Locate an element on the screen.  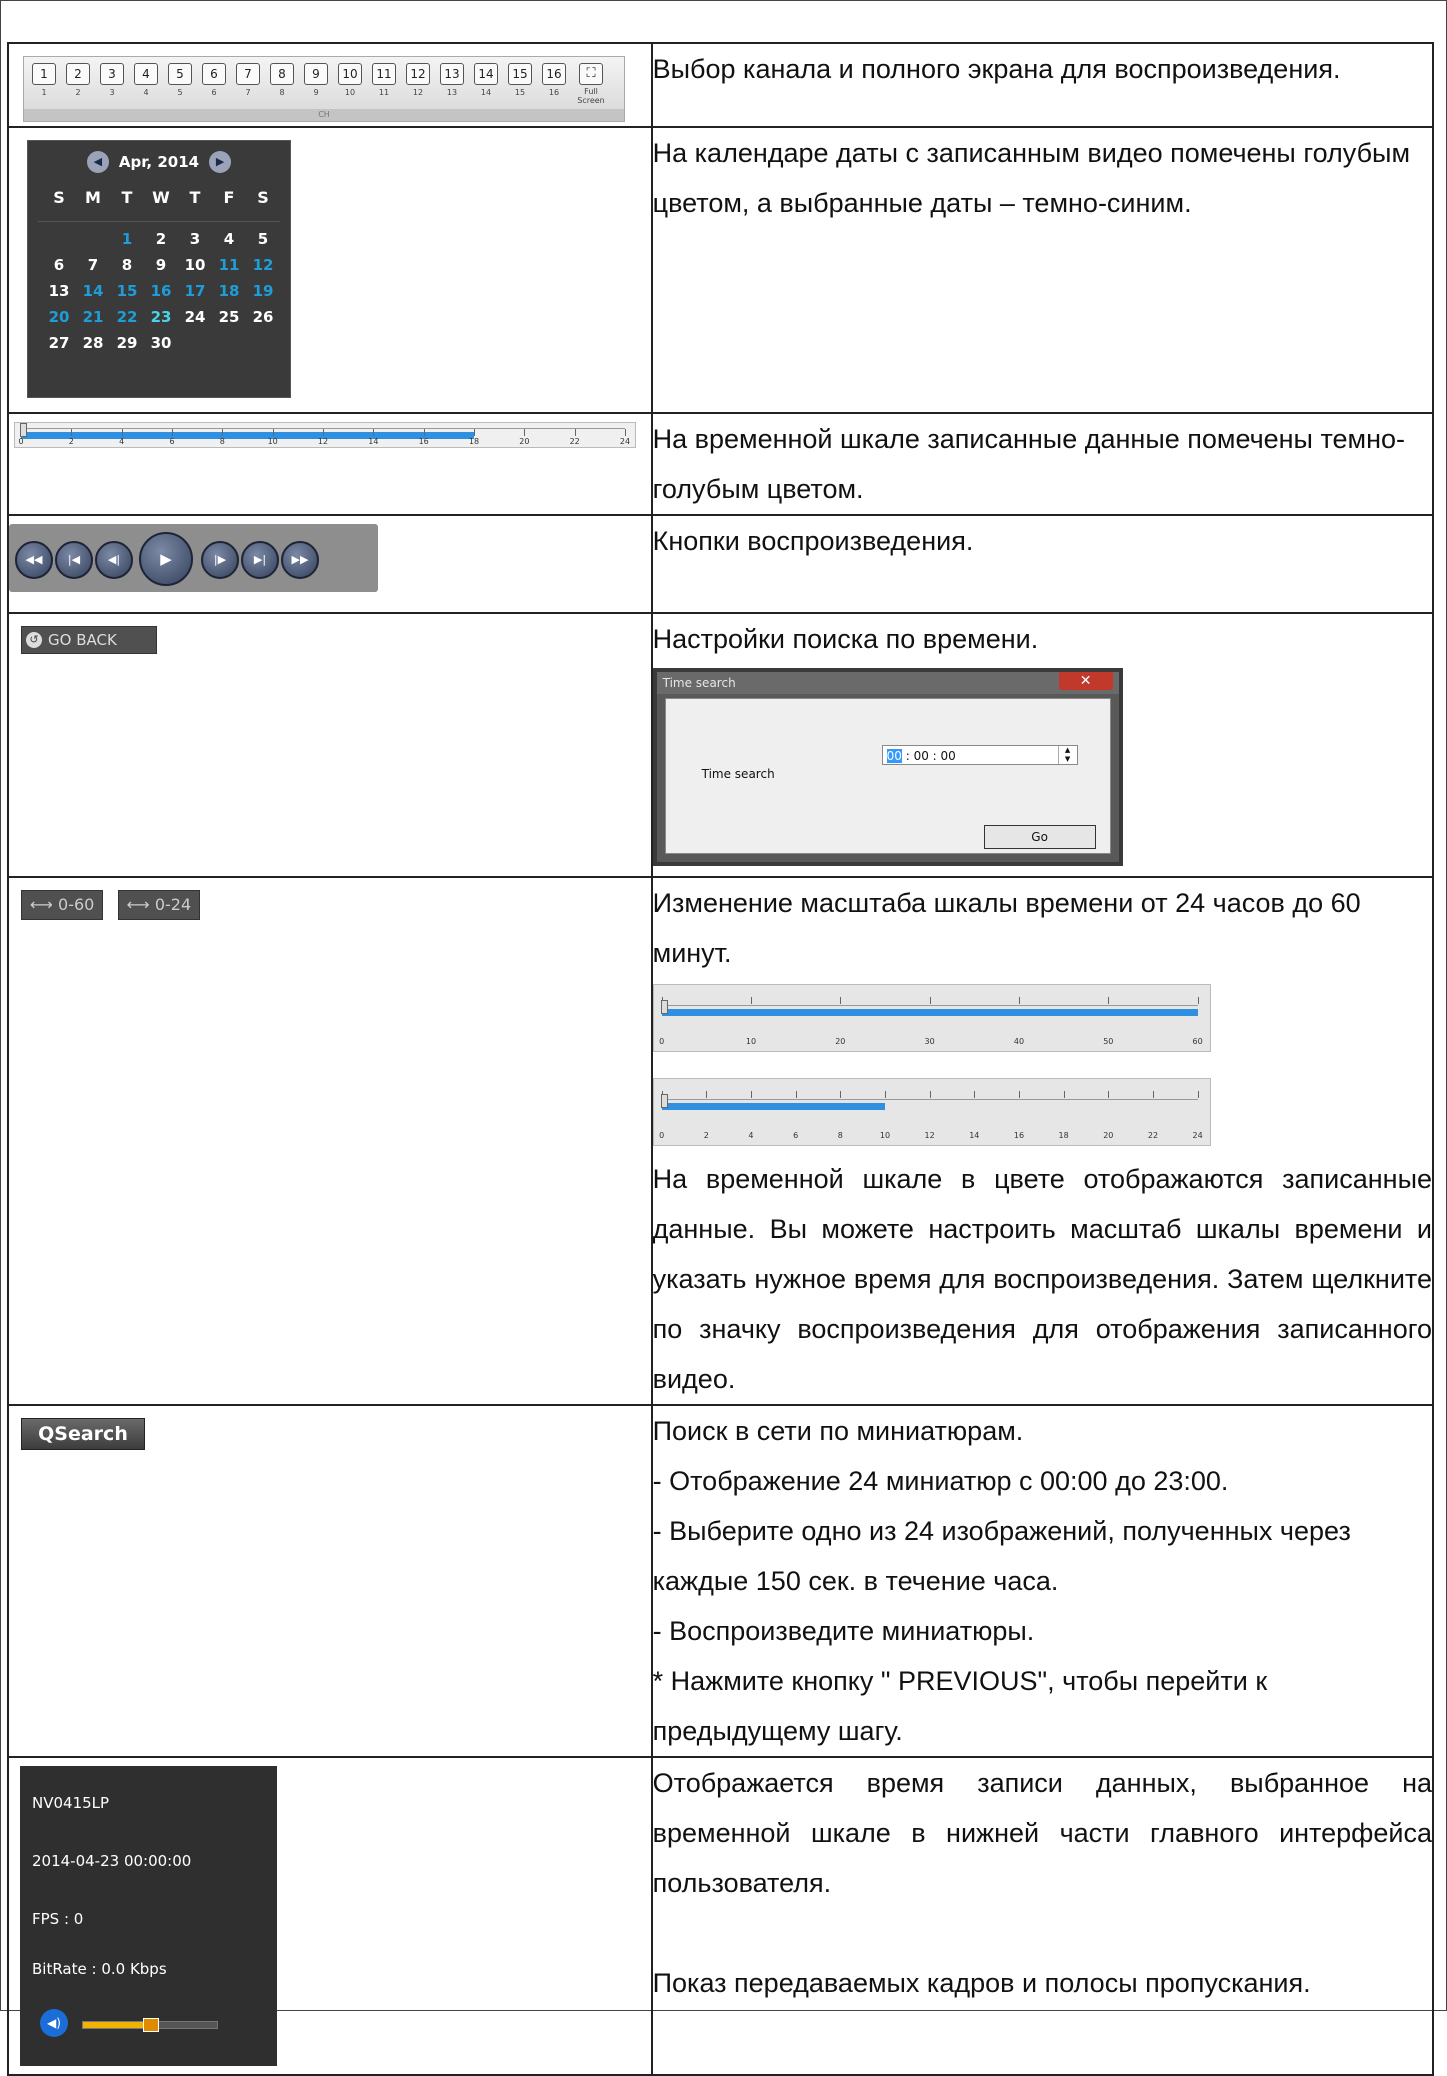
channel-button-number: 13 is located at coordinates (452, 92).